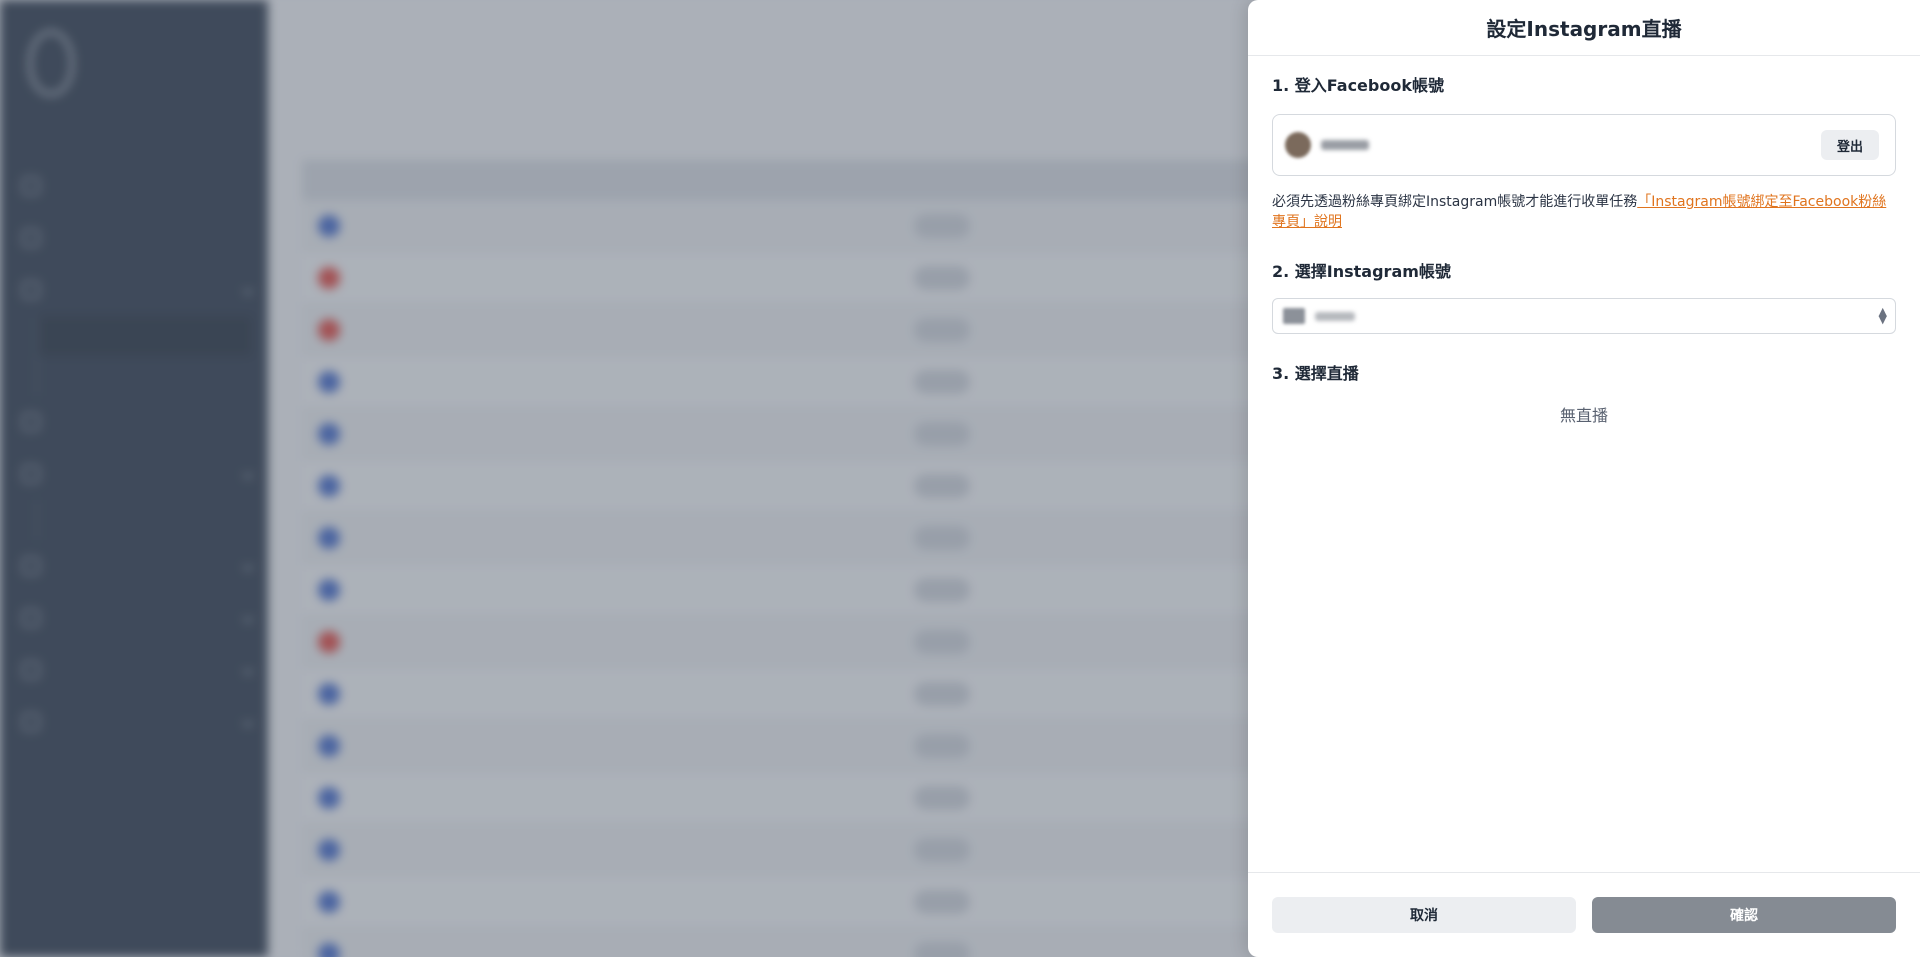 The height and width of the screenshot is (957, 1920). I want to click on step-select-live: 3. 選擇直播, so click(1315, 373).